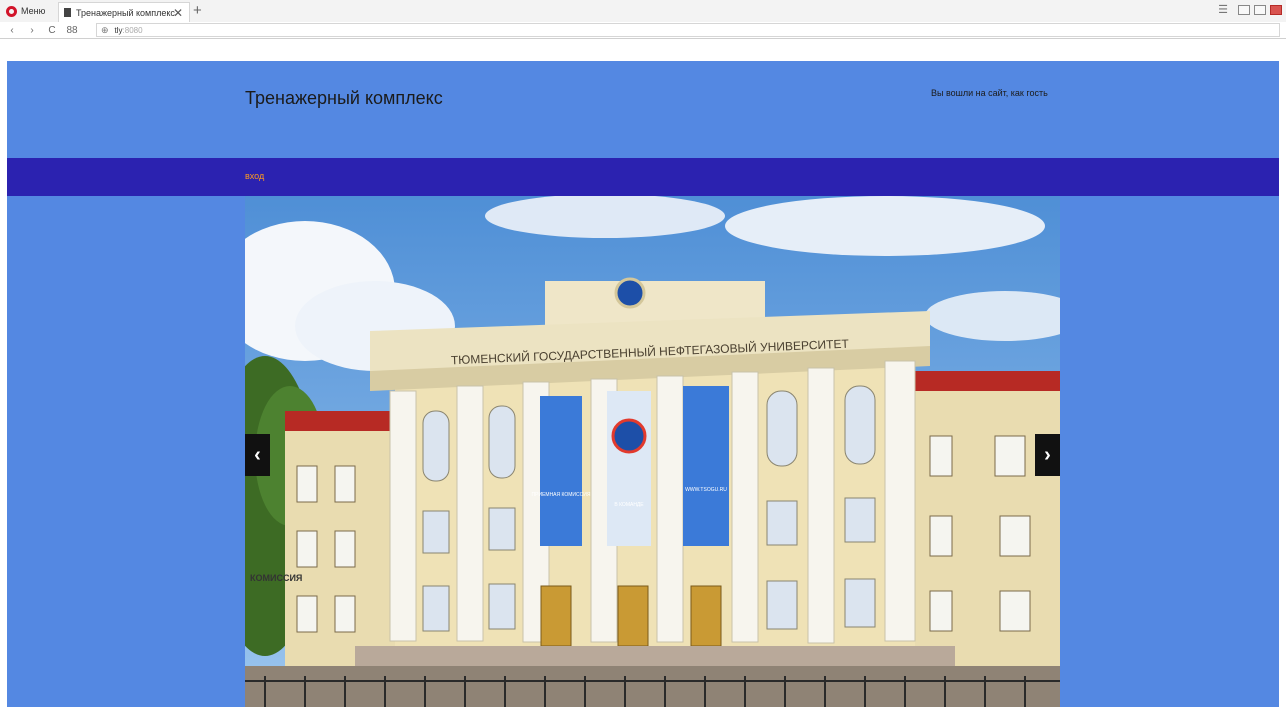  What do you see at coordinates (32, 30) in the screenshot?
I see `forward-icon: ›` at bounding box center [32, 30].